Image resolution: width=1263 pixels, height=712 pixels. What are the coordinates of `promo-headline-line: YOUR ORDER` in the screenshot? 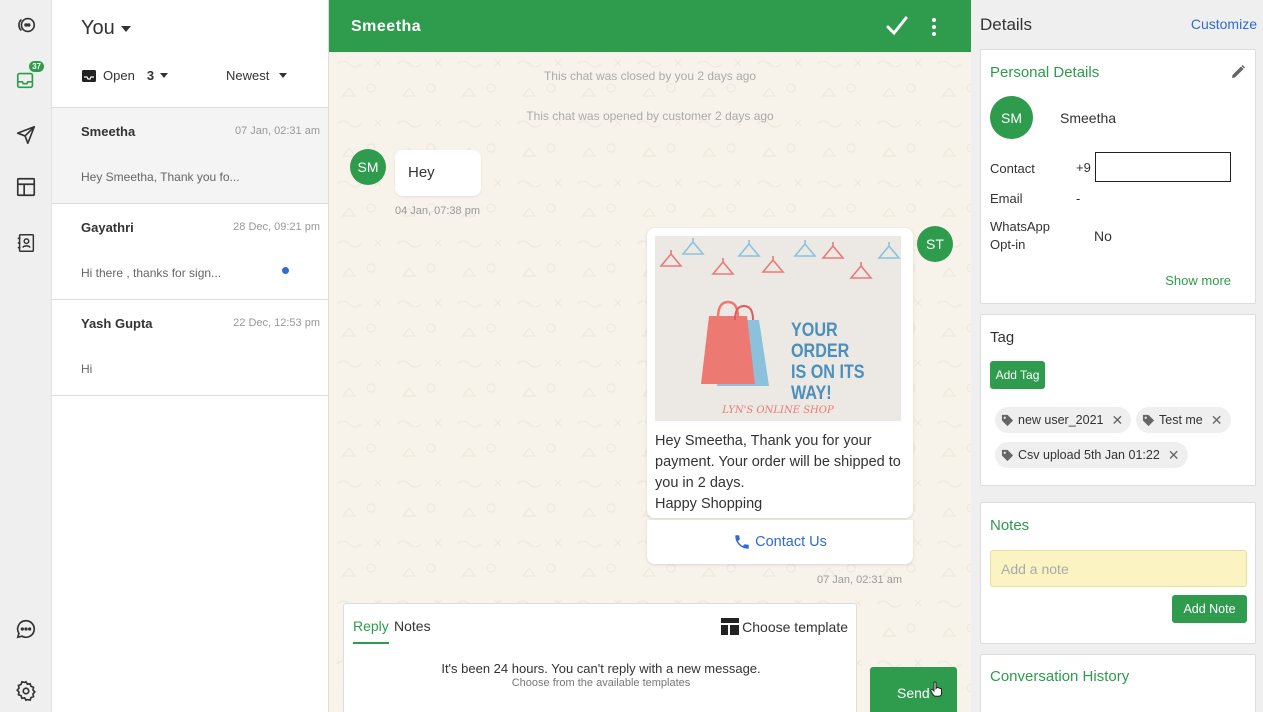 It's located at (820, 341).